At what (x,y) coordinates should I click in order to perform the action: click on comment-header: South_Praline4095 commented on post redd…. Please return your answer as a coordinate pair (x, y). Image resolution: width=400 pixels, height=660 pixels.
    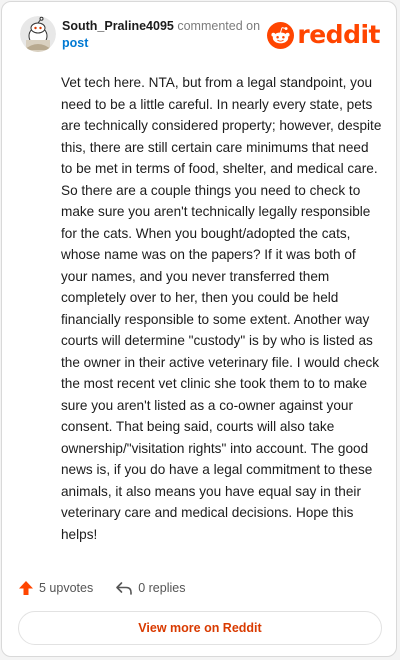
    Looking at the image, I should click on (199, 34).